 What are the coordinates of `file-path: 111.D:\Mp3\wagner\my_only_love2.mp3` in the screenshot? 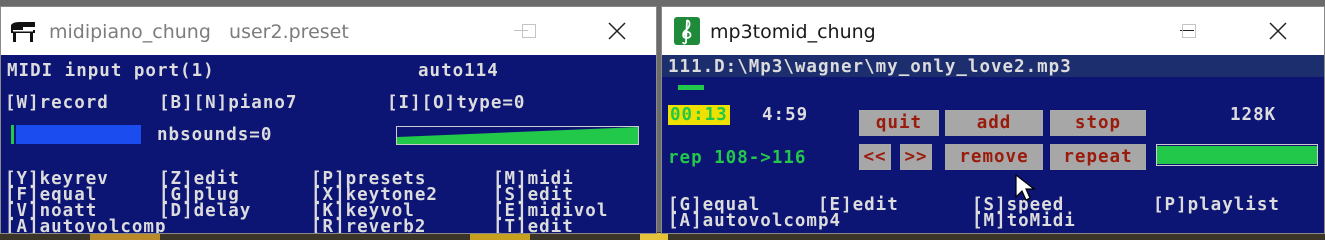 It's located at (870, 67).